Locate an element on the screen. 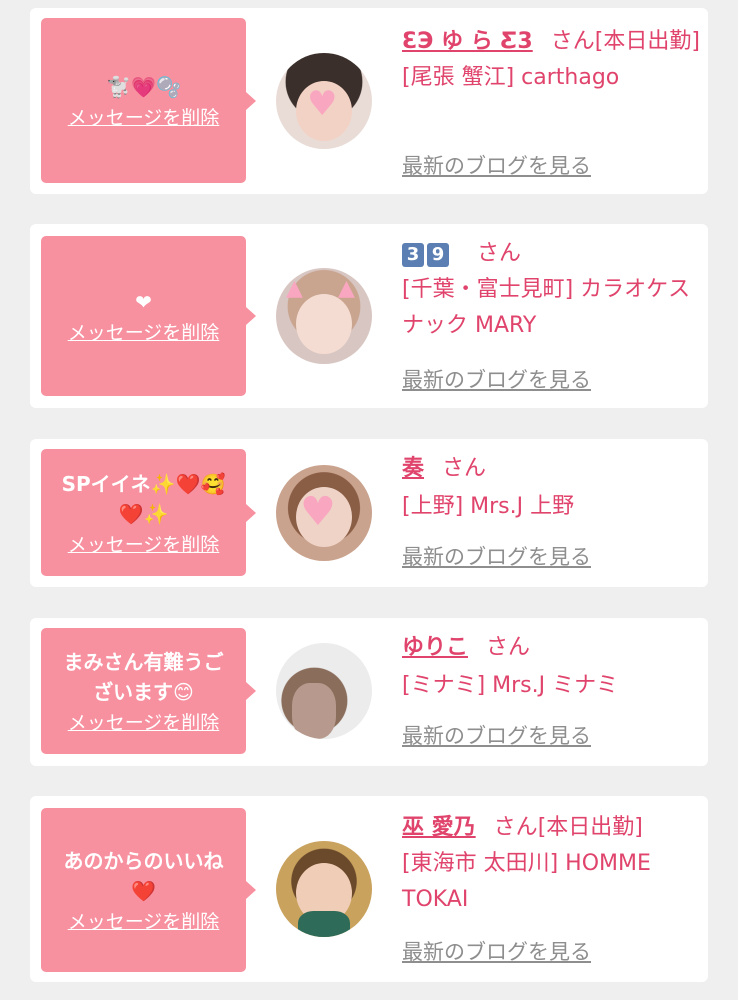 This screenshot has height=1000, width=738. number-badge: 3 is located at coordinates (413, 255).